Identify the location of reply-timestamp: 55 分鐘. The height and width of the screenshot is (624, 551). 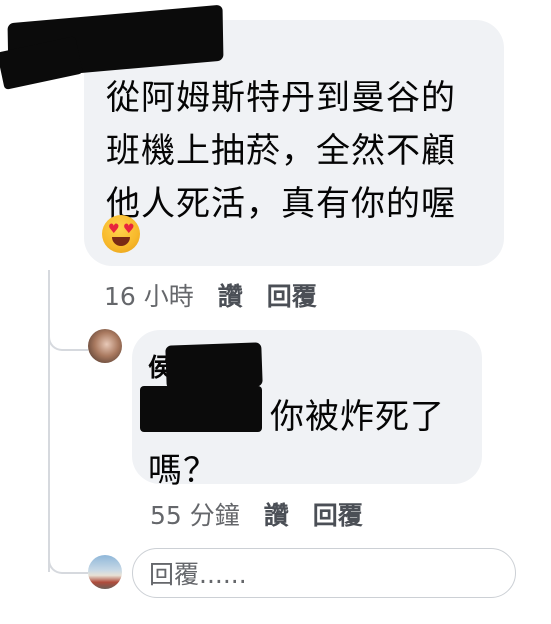
(195, 514).